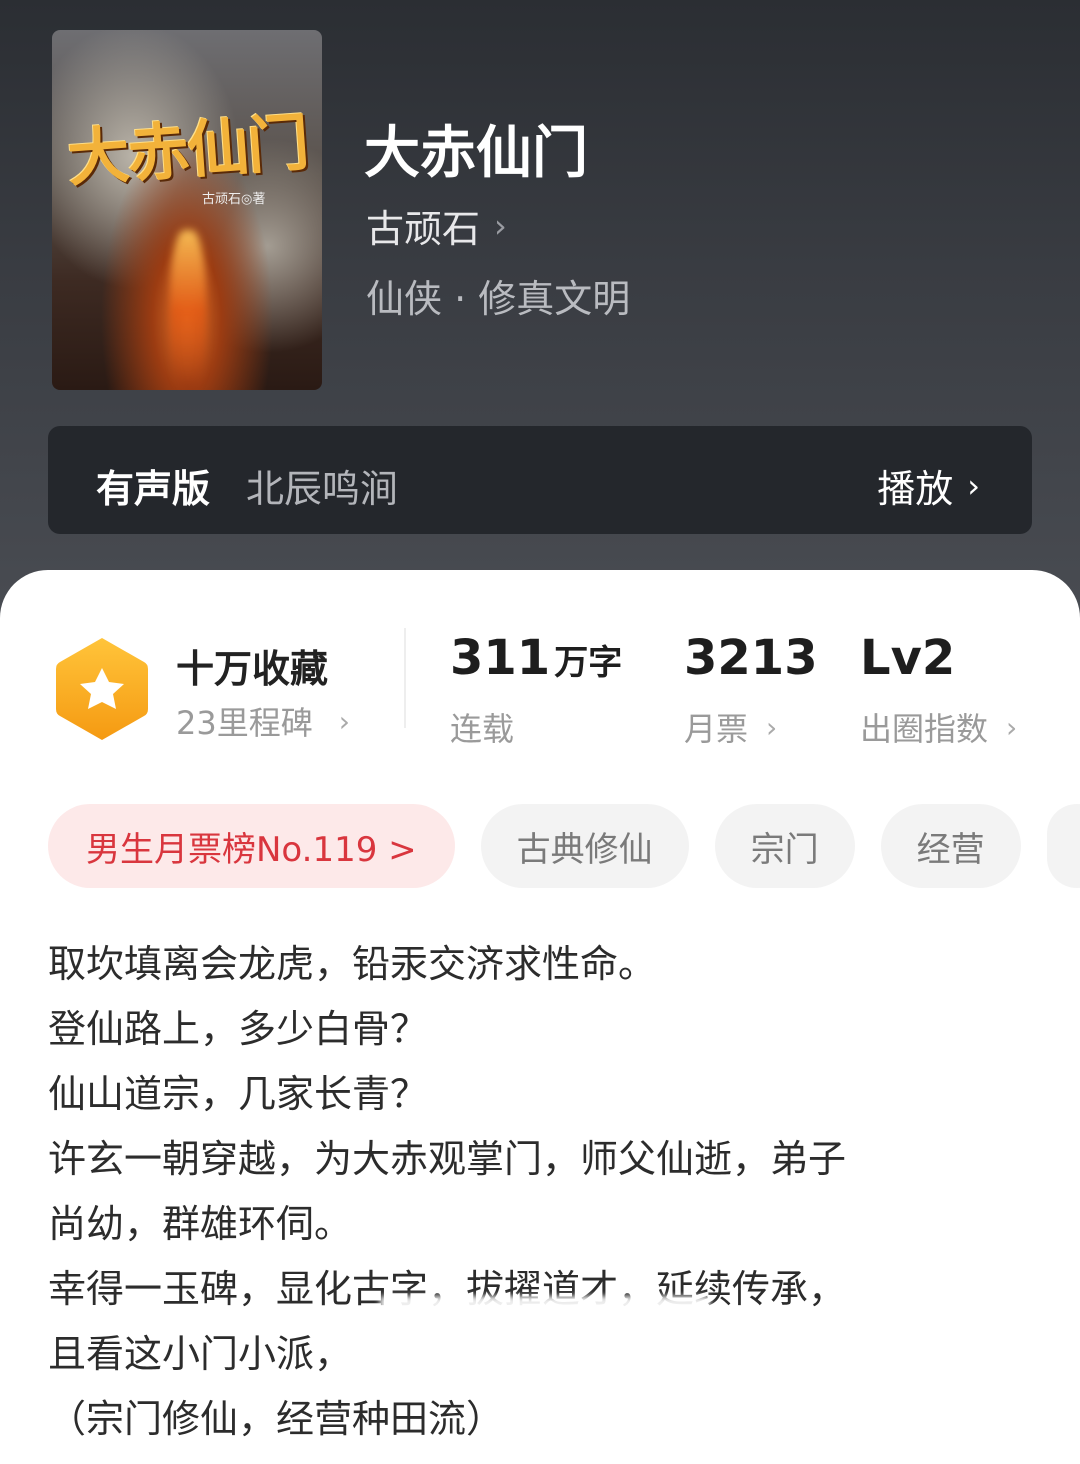  Describe the element at coordinates (908, 658) in the screenshot. I see `influence-value: Lv2` at that location.